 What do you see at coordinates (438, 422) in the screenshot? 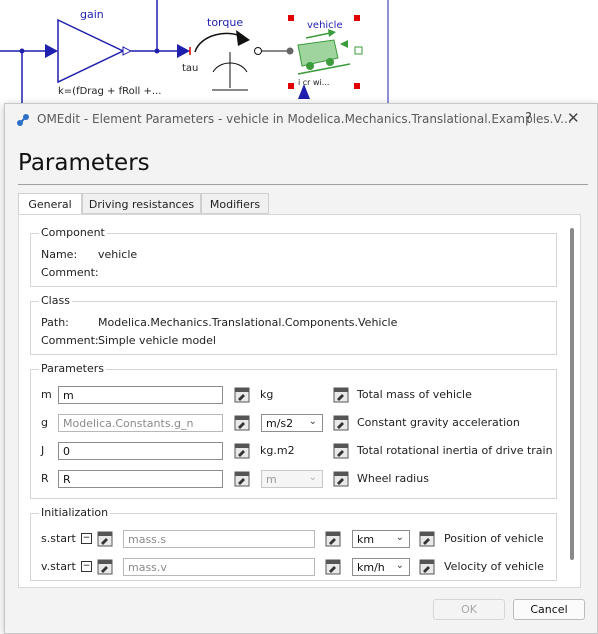
I see `param-desc-g: Constant gravity acceleration` at bounding box center [438, 422].